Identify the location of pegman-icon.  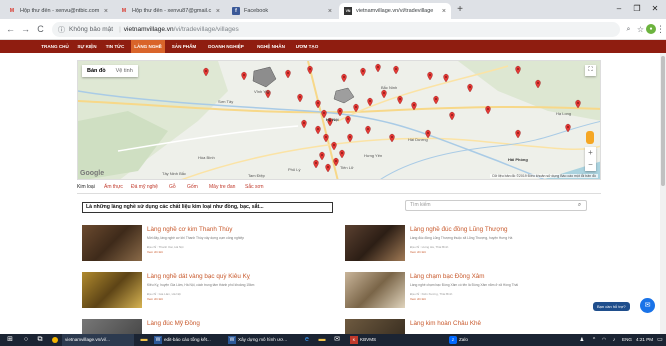
(590, 137).